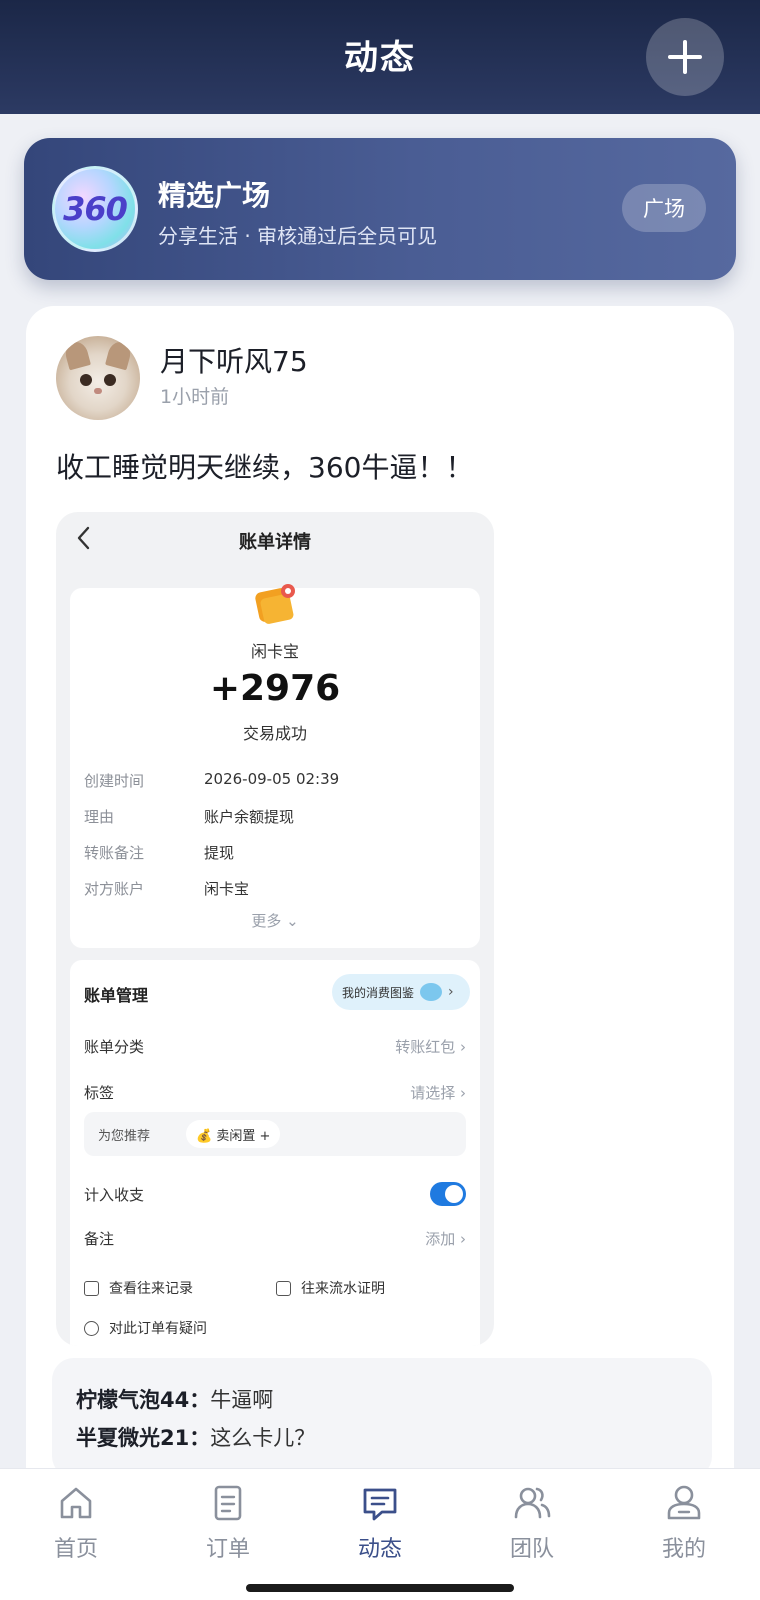 The width and height of the screenshot is (760, 1600). What do you see at coordinates (275, 1093) in the screenshot?
I see `tag-row: 标签 请选择 ›` at bounding box center [275, 1093].